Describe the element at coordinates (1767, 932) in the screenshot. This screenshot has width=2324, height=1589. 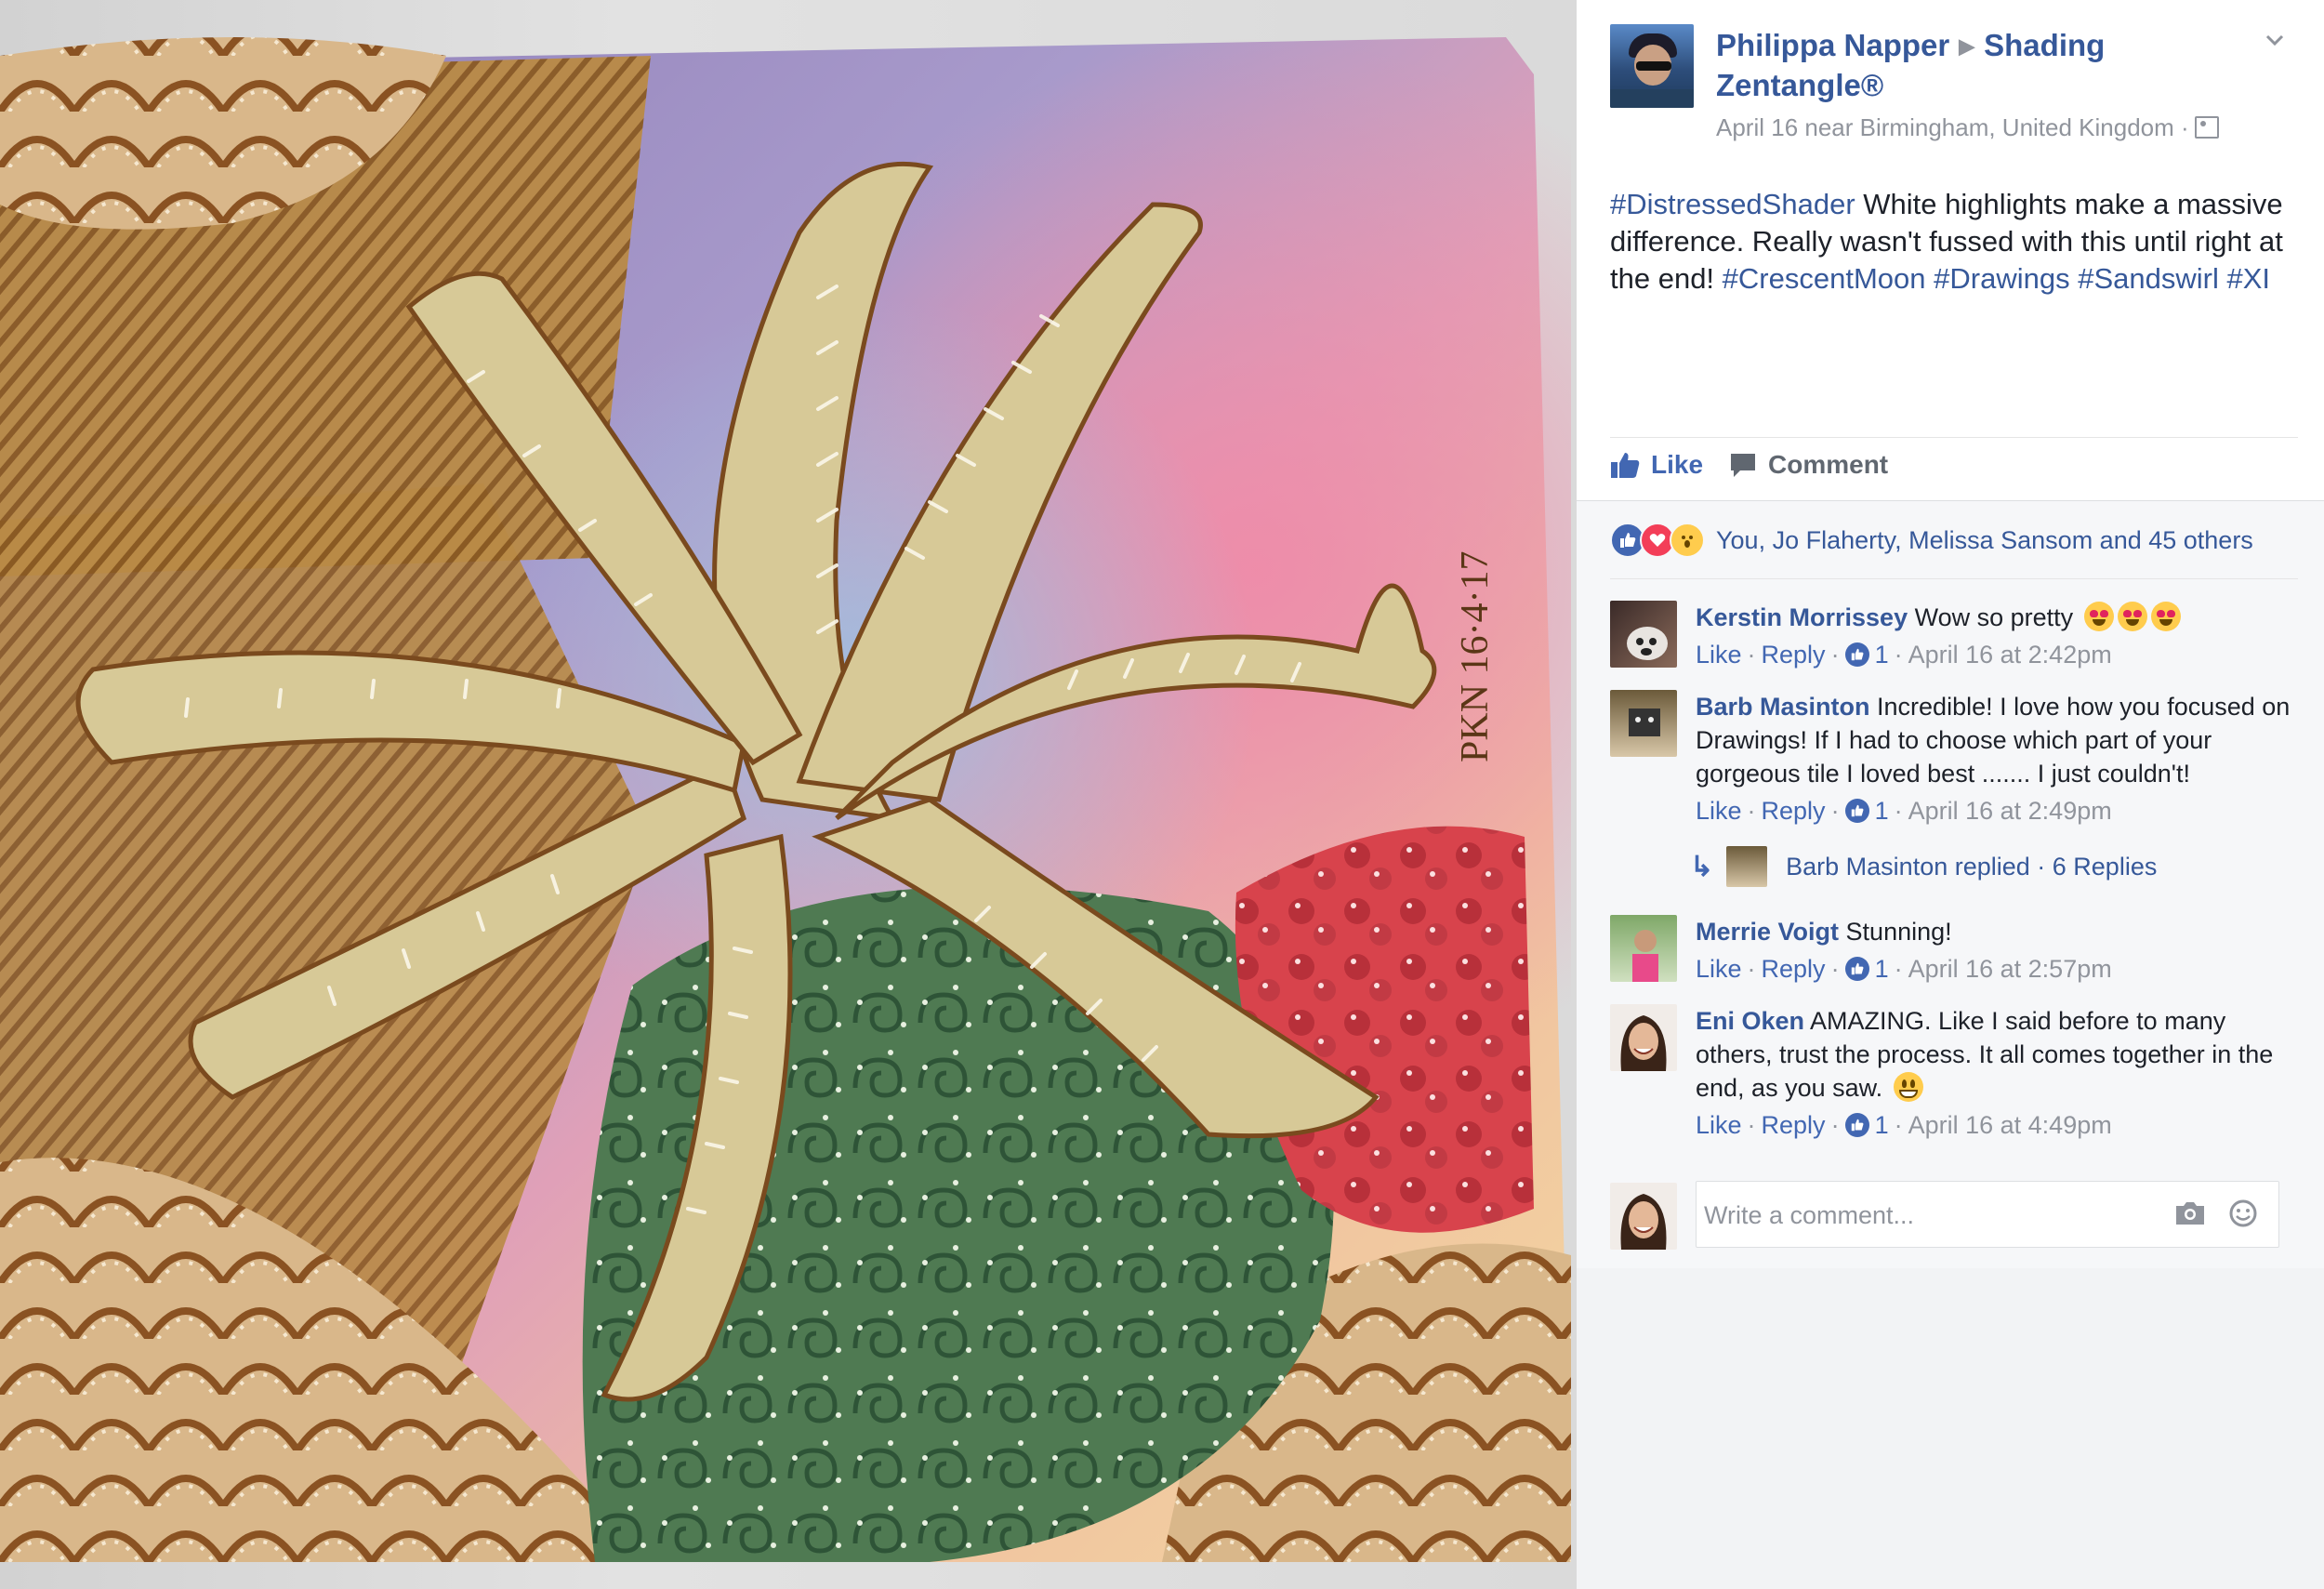
I see `commenter-name: Merrie Voigt` at that location.